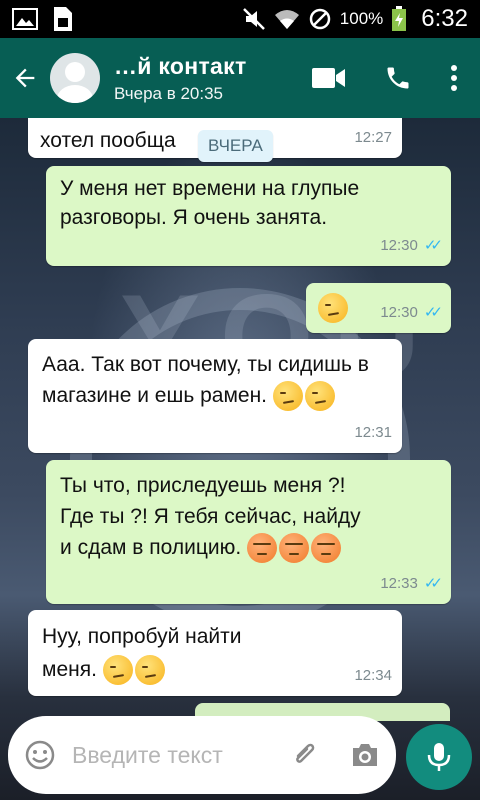 This screenshot has width=480, height=800. Describe the element at coordinates (286, 19) in the screenshot. I see `wifi-icon` at that location.